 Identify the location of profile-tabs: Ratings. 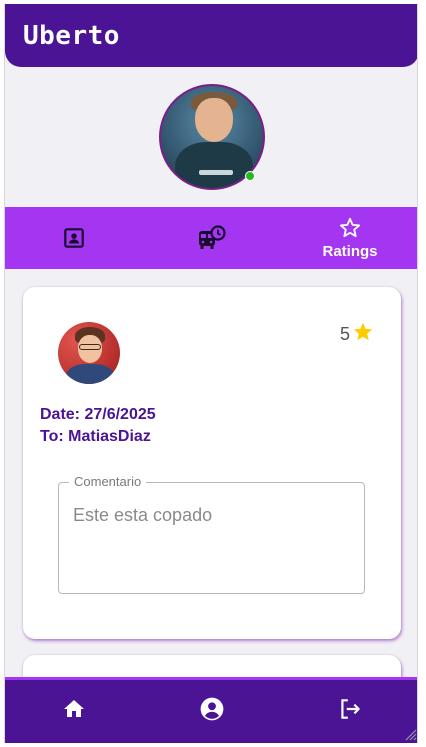
(211, 238).